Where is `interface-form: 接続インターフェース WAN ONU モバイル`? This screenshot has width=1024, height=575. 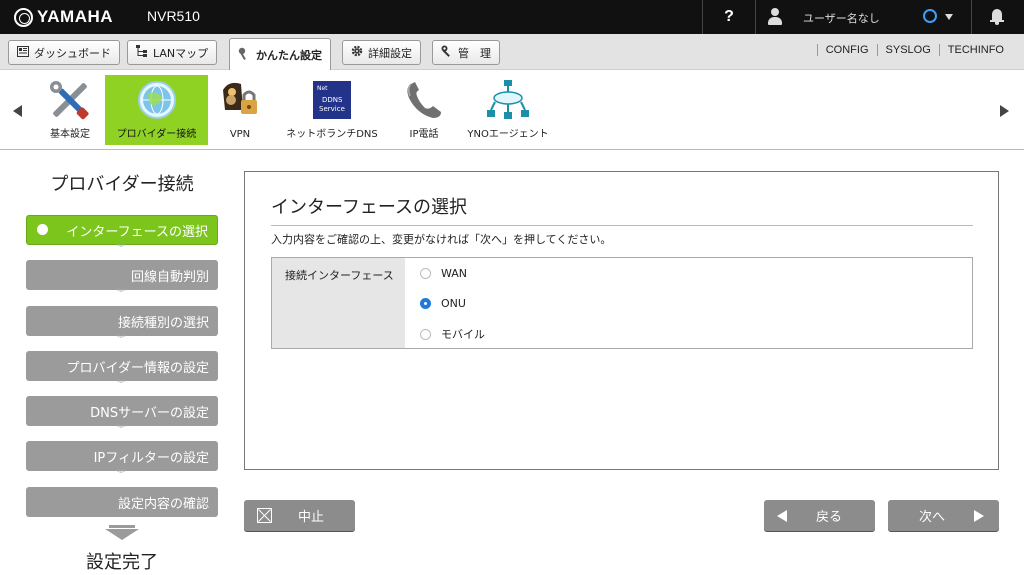
interface-form: 接続インターフェース WAN ONU モバイル is located at coordinates (622, 303).